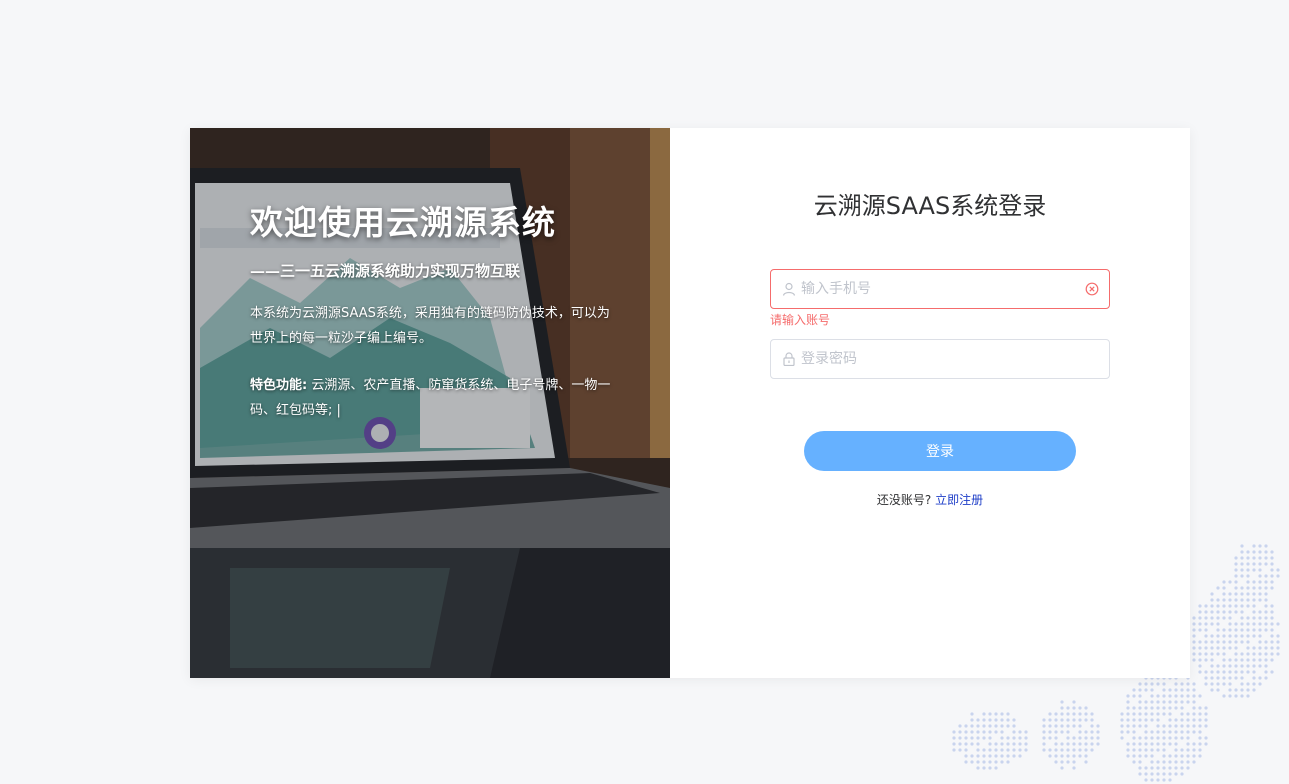 Image resolution: width=1289 pixels, height=784 pixels. I want to click on username-input, so click(941, 289).